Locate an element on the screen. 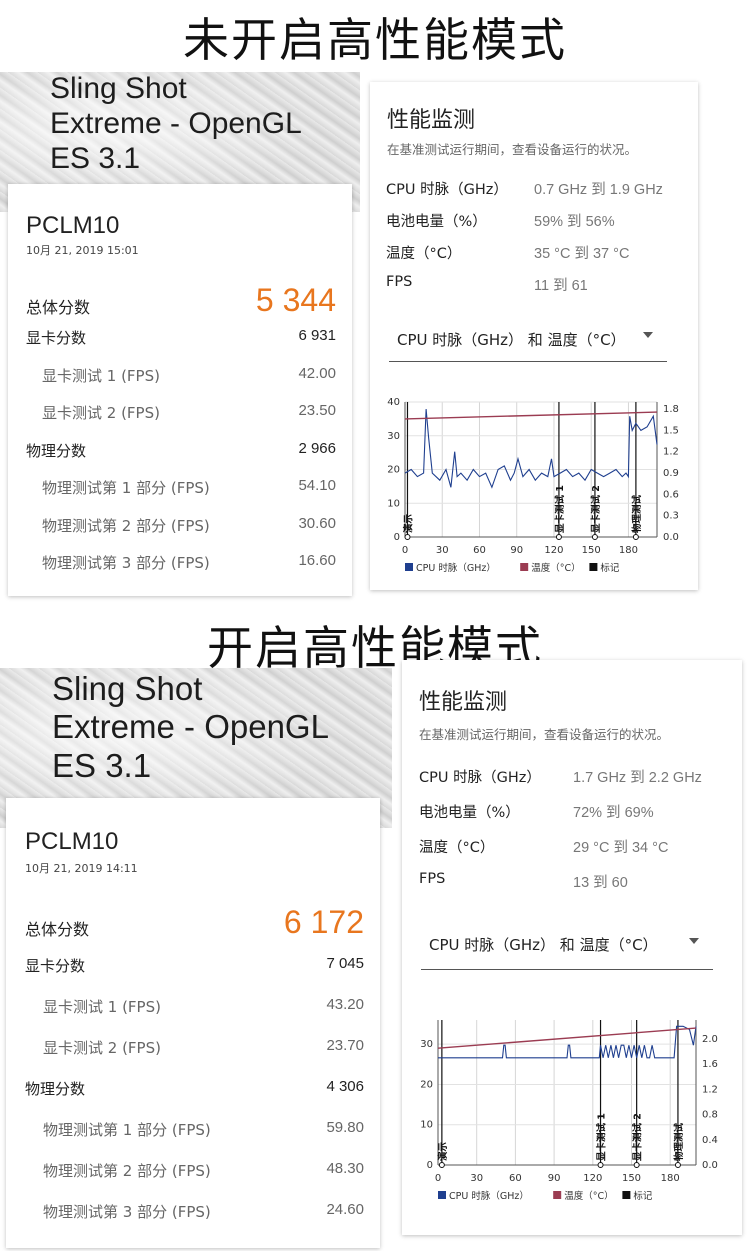 The height and width of the screenshot is (1251, 750). marker-label: 显卡测试 1 is located at coordinates (560, 509).